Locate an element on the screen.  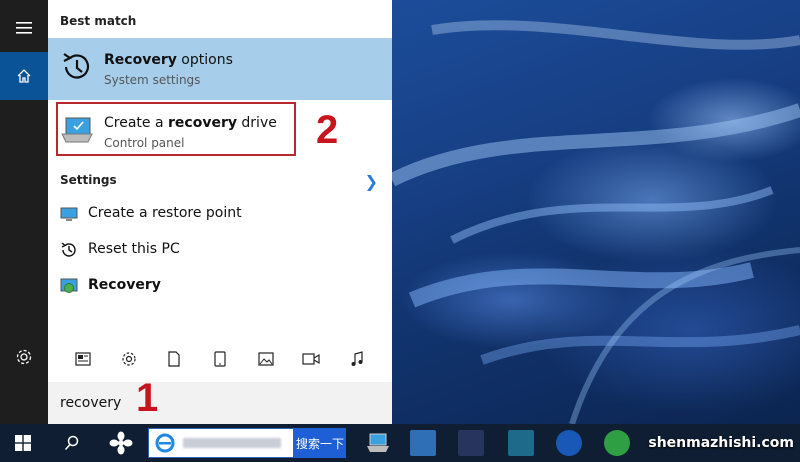
taskbar-search-button is located at coordinates (72, 443).